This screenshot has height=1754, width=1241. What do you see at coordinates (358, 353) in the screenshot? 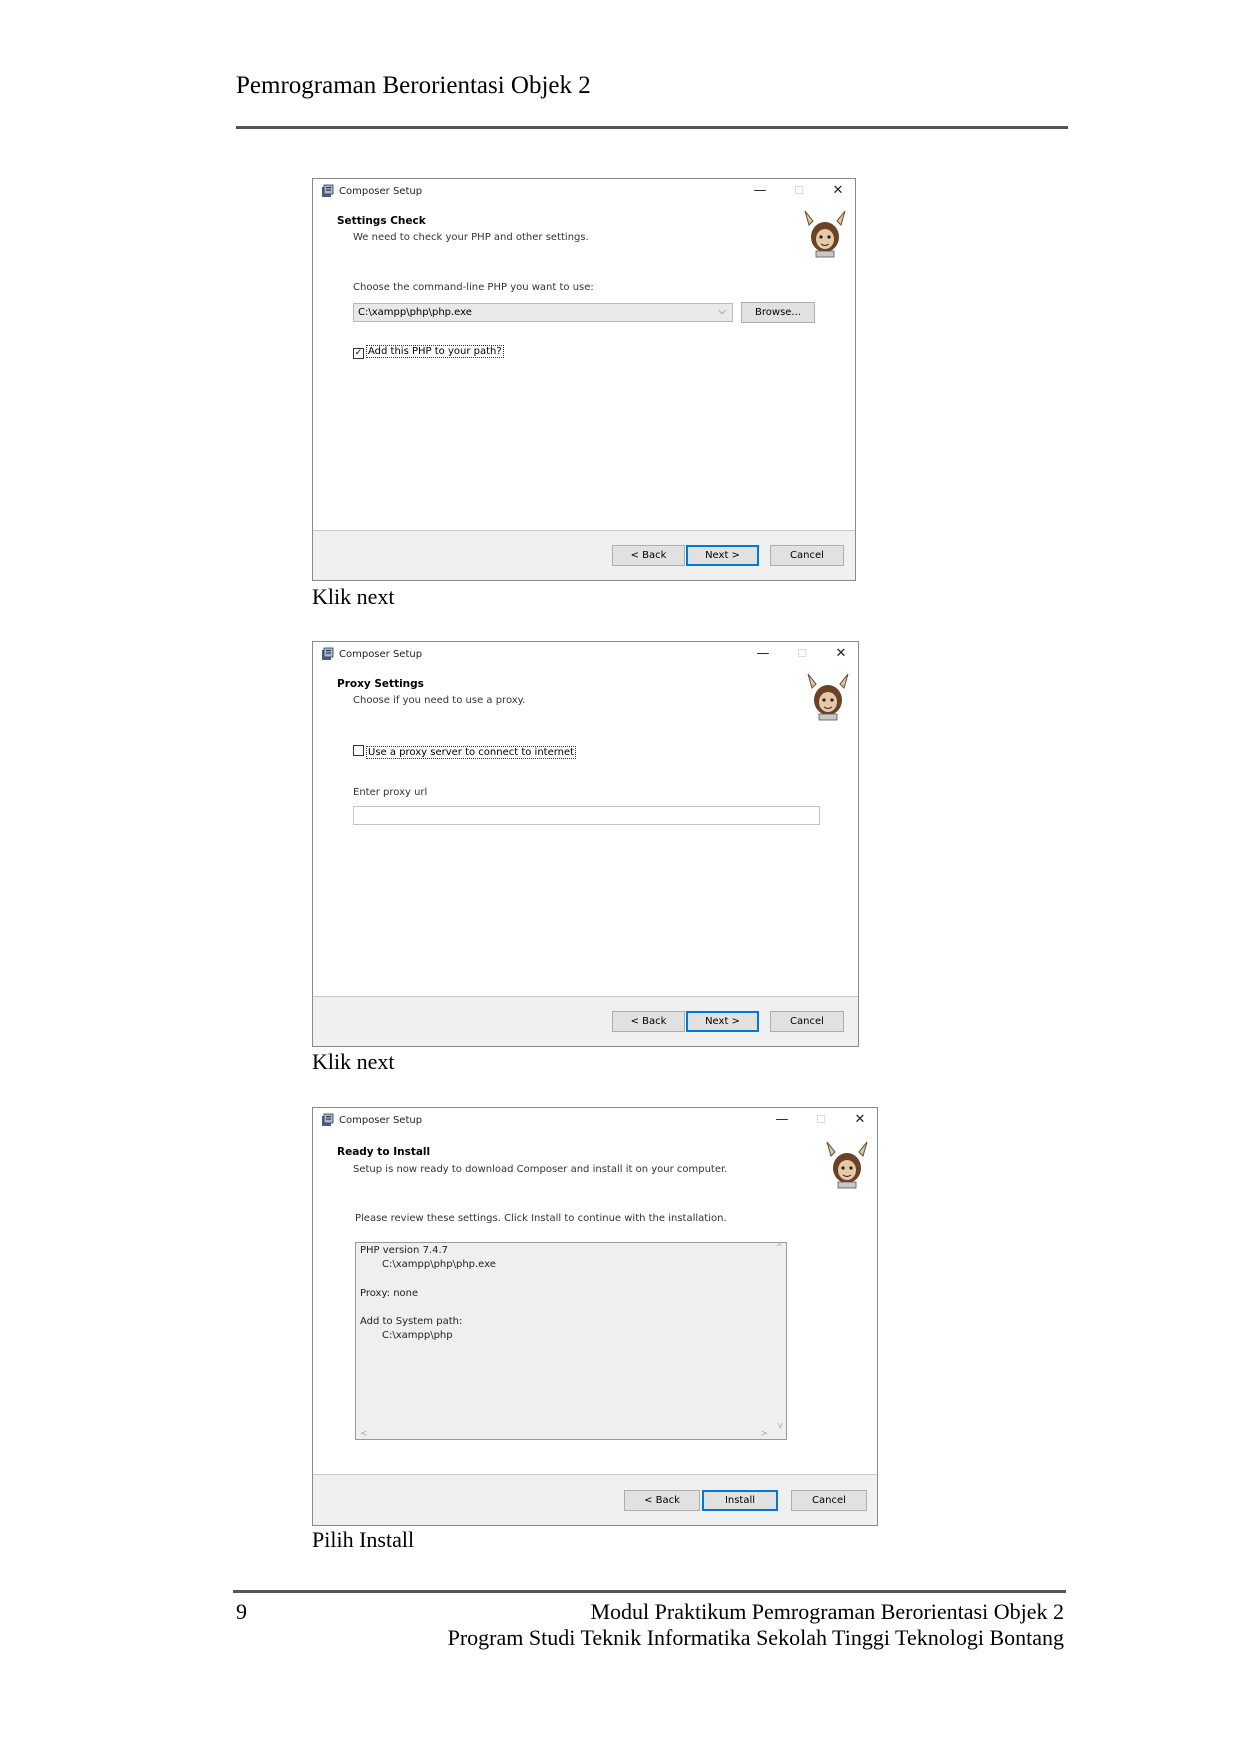
I see `checkbox-checked-icon: ✓` at bounding box center [358, 353].